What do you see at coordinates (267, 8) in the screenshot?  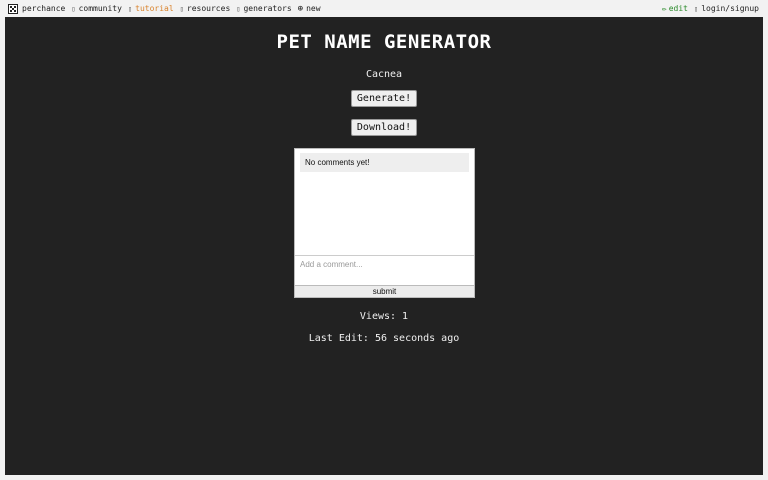 I see `nav-generators-link: generators` at bounding box center [267, 8].